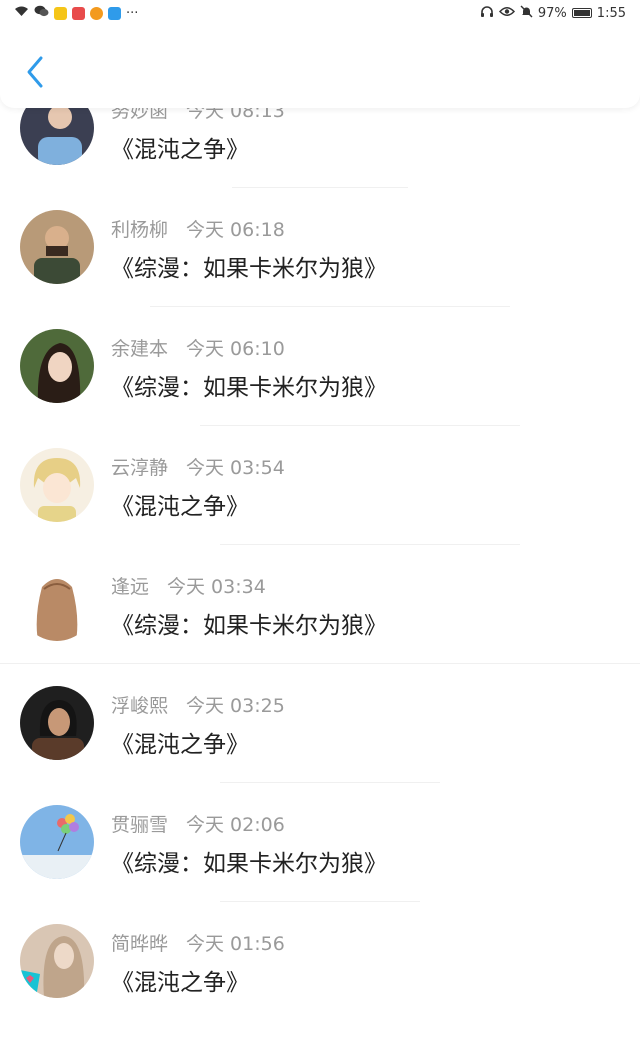  I want to click on list-item: 努妙菡 今天 08:13 《混沌之争》, so click(320, 150).